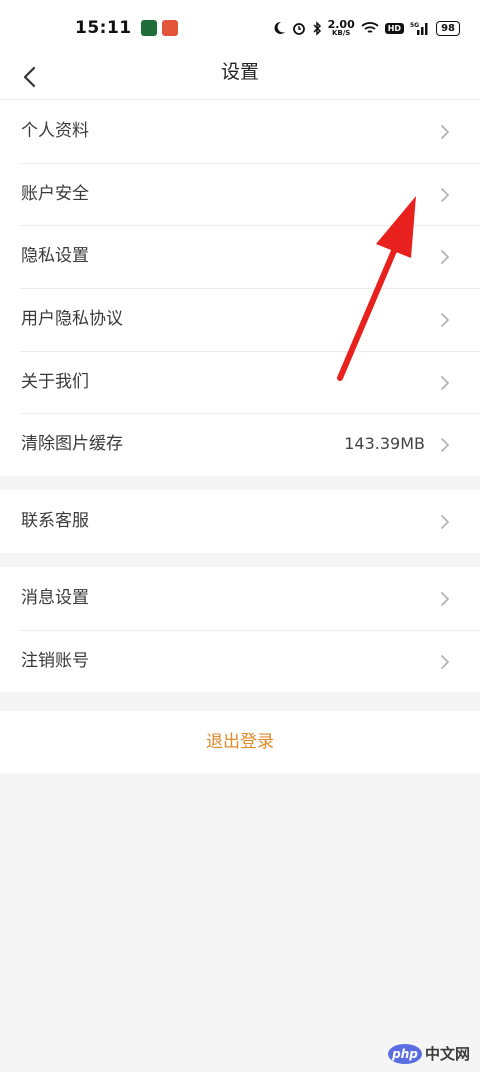  Describe the element at coordinates (447, 1054) in the screenshot. I see `watermark-text: 中文网` at that location.